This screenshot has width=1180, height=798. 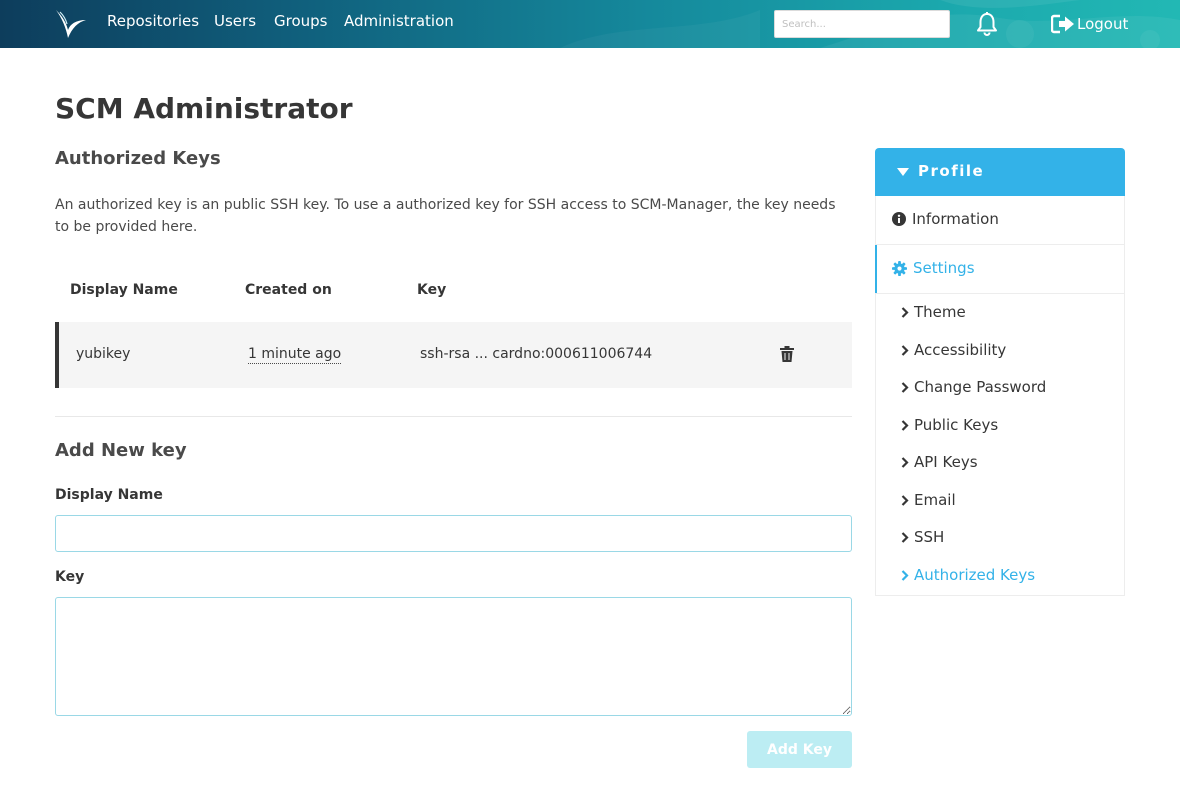 I want to click on sidebar-subitem-change-password: Change Password, so click(x=973, y=387).